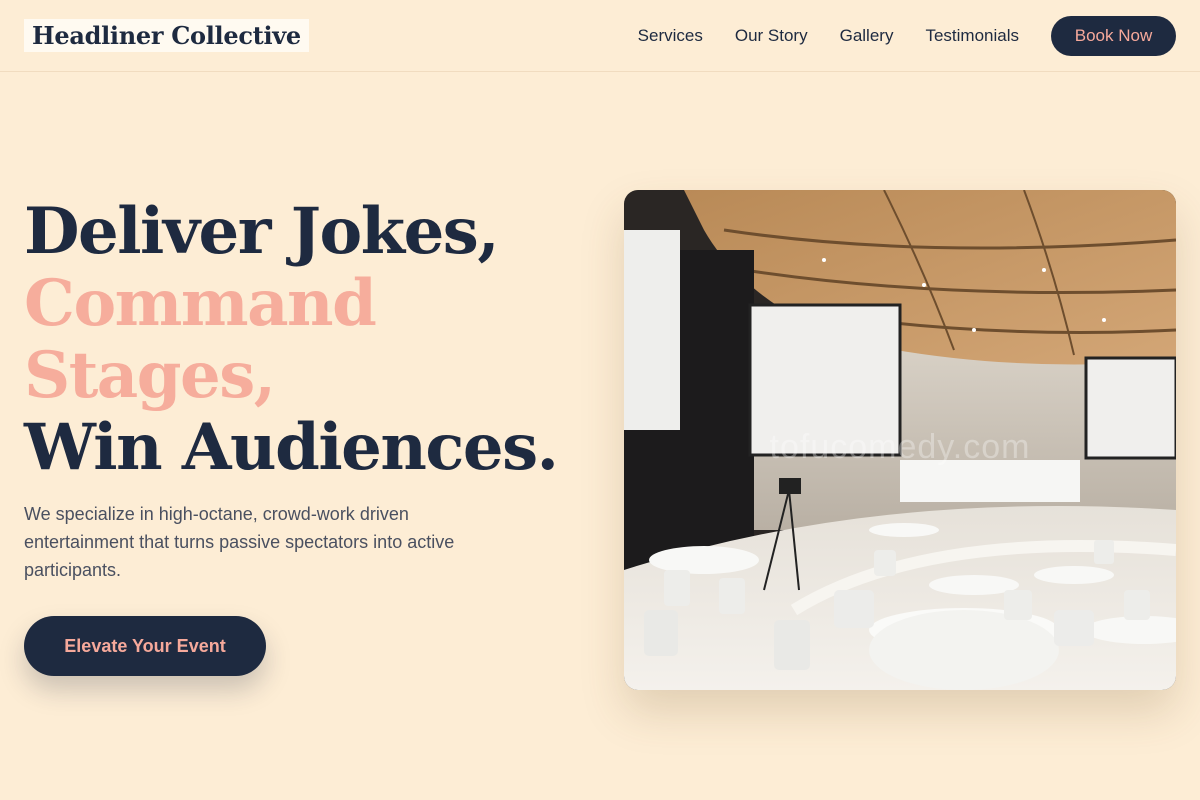 The height and width of the screenshot is (800, 1200). Describe the element at coordinates (867, 36) in the screenshot. I see `nav-link-gallery: Gallery` at that location.